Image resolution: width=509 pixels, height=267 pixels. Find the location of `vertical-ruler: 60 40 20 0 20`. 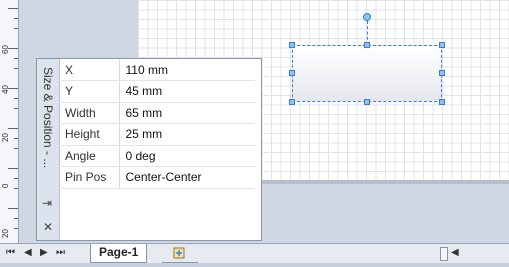

vertical-ruler: 60 40 20 0 20 is located at coordinates (9, 121).